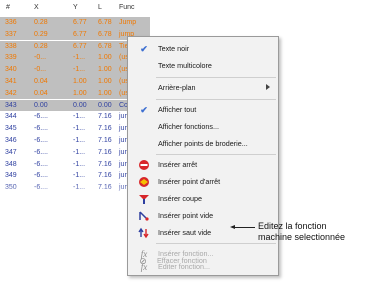  Describe the element at coordinates (203, 109) in the screenshot. I see `menu-item-show-all: ✔ Afficher tout` at that location.